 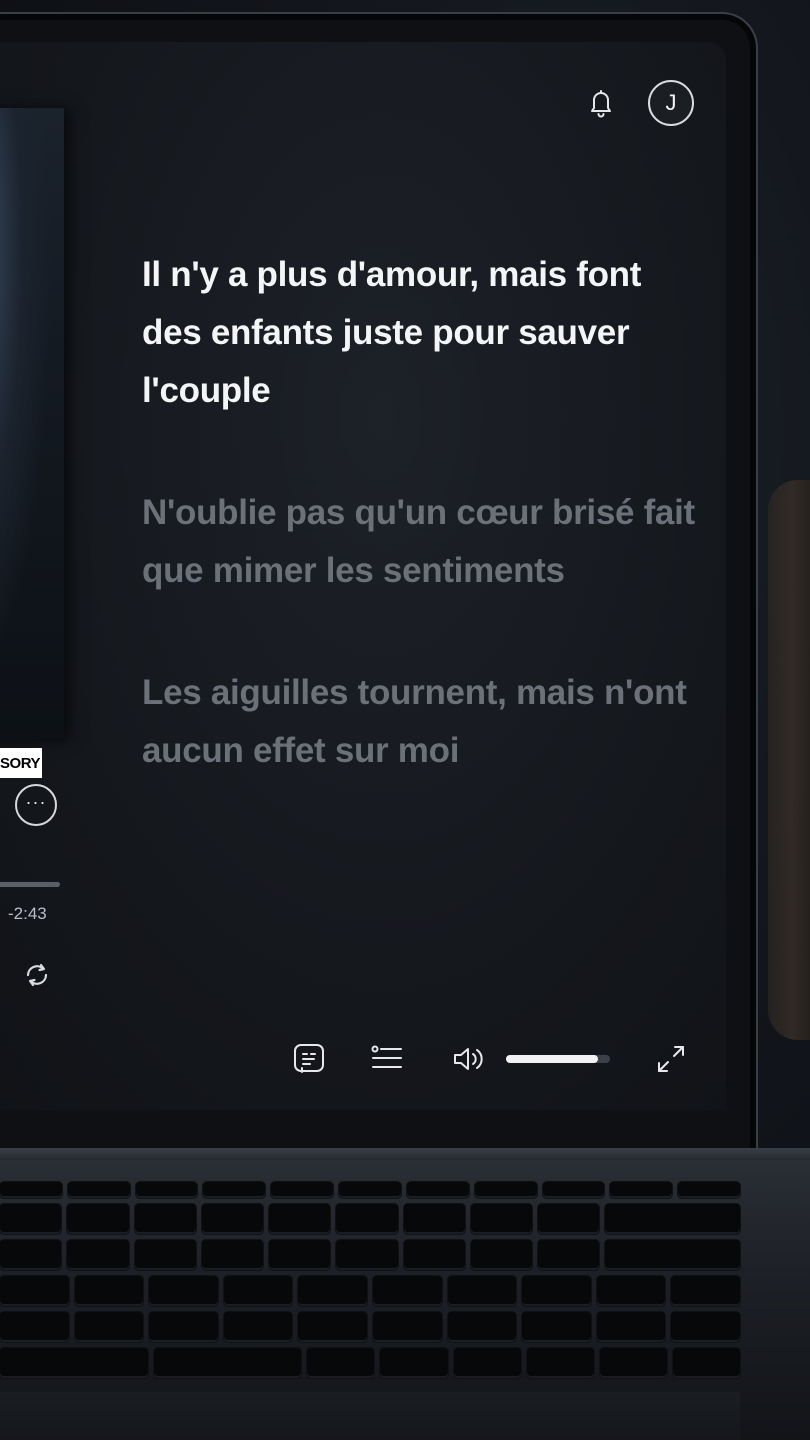 I want to click on repeat-button, so click(x=37, y=975).